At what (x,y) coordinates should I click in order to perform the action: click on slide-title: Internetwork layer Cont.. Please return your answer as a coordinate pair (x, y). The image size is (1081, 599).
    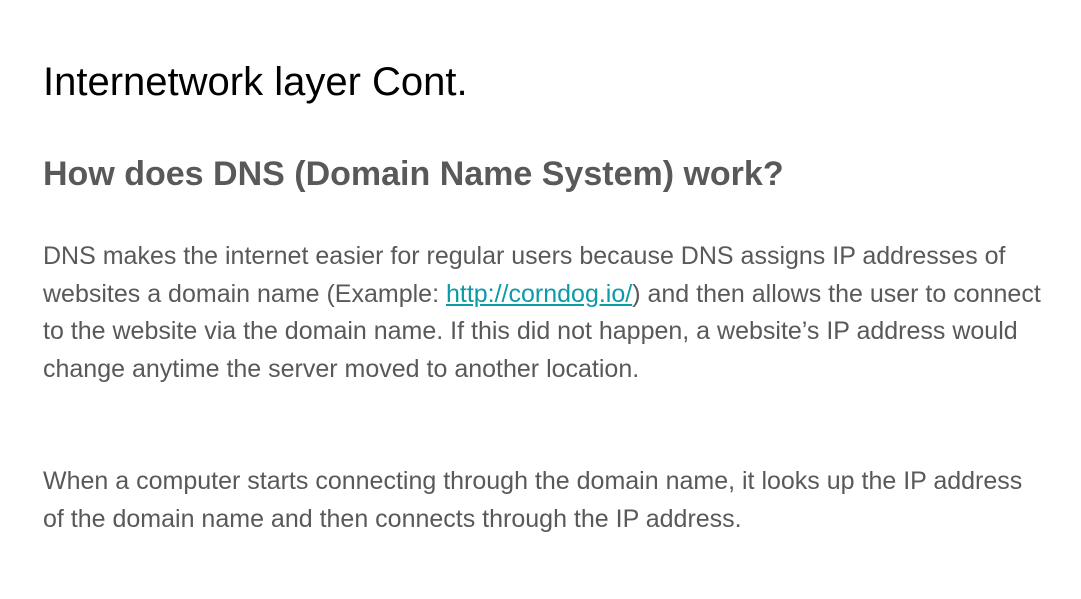
    Looking at the image, I should click on (255, 82).